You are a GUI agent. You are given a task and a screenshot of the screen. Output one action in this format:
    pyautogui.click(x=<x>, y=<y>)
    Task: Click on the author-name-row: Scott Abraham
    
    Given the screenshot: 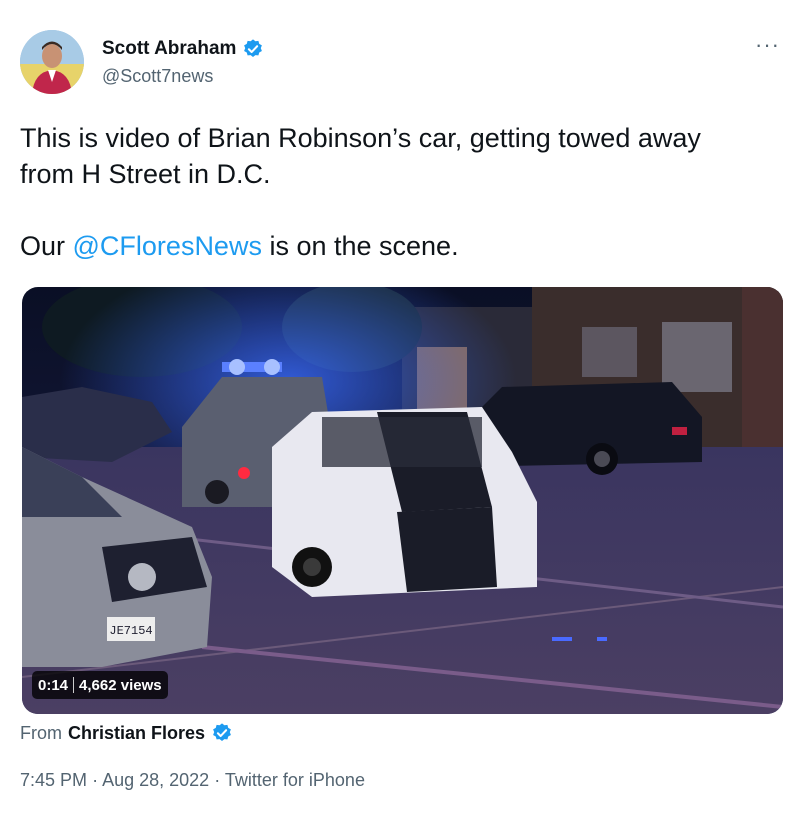 What is the action you would take?
    pyautogui.click(x=183, y=49)
    